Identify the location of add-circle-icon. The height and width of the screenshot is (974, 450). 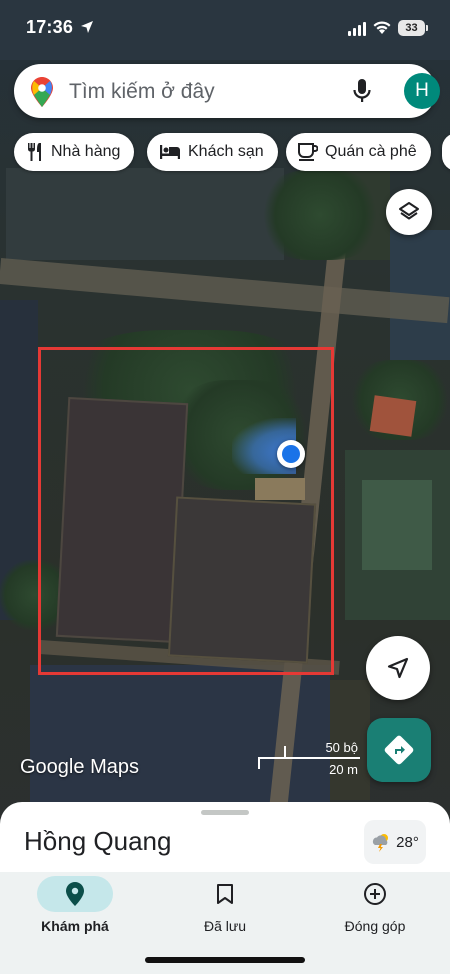
(375, 894).